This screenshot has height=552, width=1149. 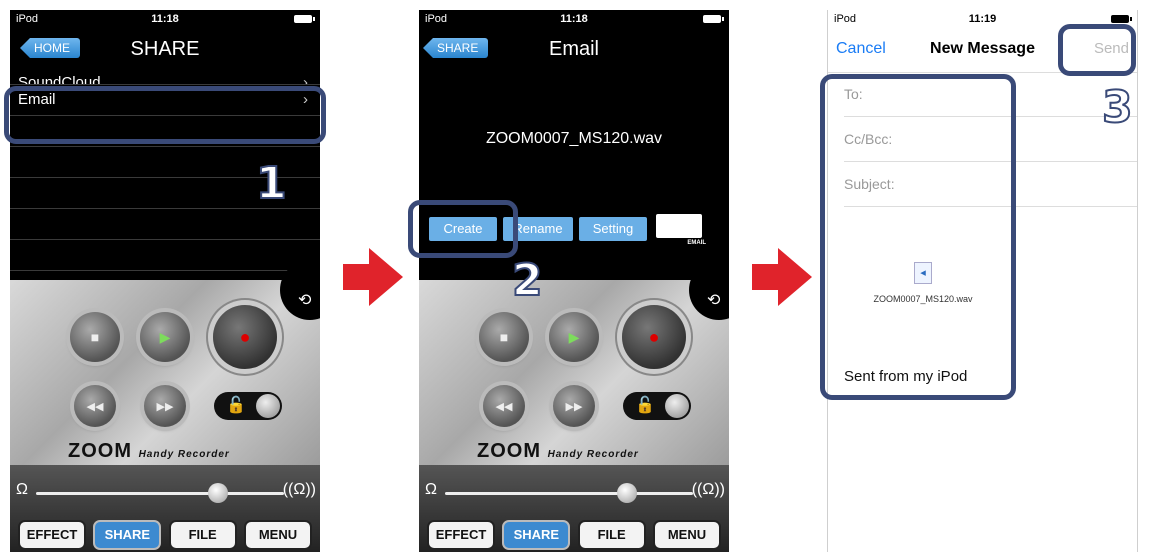 I want to click on step-number-2: 2, so click(x=527, y=280).